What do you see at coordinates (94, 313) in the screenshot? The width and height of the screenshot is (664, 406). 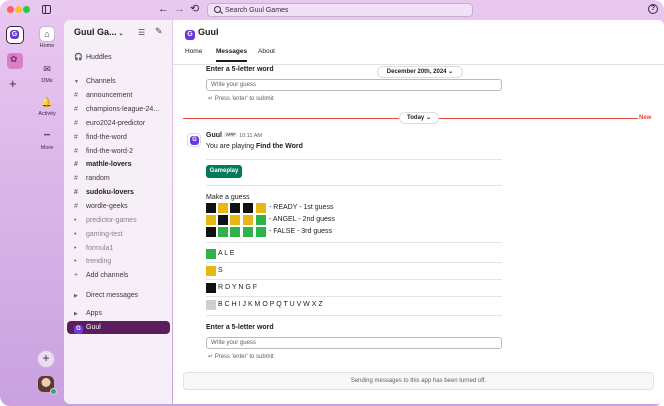 I see `sidebar-item-label: Apps` at bounding box center [94, 313].